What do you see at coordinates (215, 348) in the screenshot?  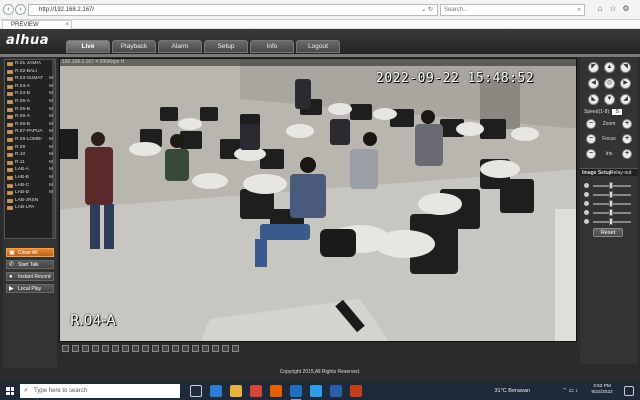 I see `audio-icon` at bounding box center [215, 348].